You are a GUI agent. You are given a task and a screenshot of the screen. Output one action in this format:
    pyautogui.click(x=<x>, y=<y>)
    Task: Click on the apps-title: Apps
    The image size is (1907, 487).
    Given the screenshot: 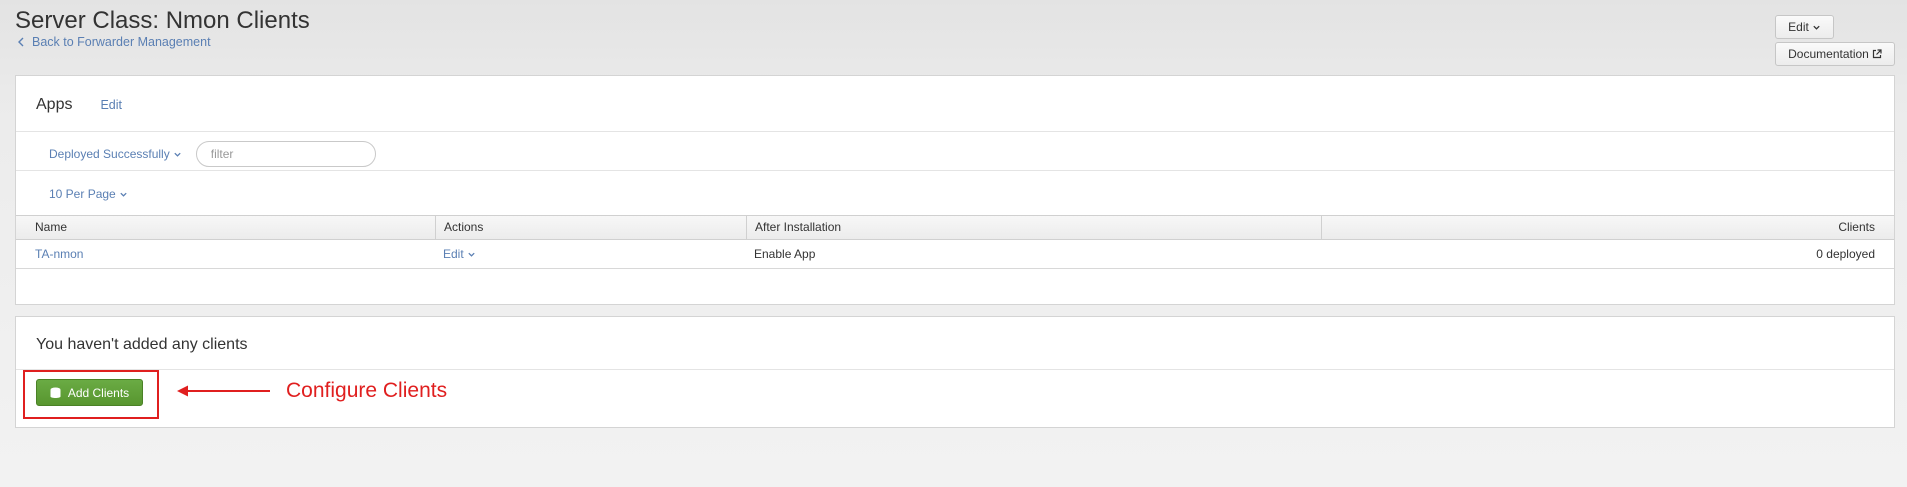 What is the action you would take?
    pyautogui.click(x=54, y=104)
    